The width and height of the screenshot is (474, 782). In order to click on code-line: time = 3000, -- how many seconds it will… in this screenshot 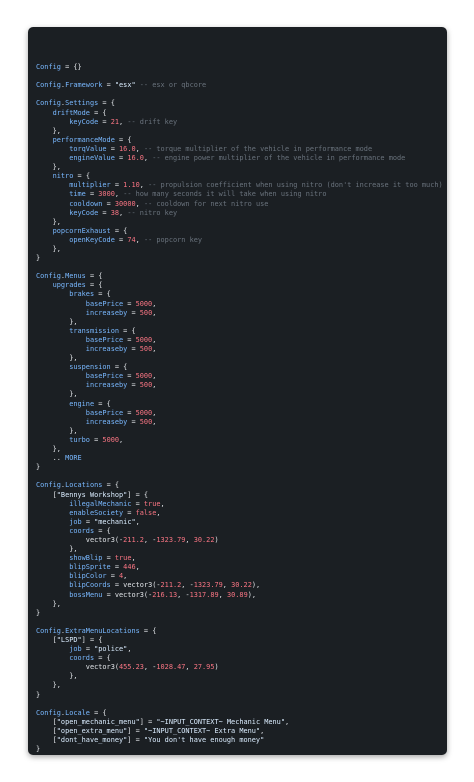, I will do `click(198, 194)`.